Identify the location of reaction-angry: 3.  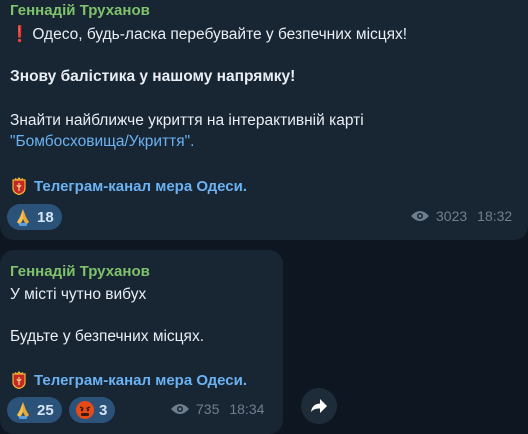
(92, 410).